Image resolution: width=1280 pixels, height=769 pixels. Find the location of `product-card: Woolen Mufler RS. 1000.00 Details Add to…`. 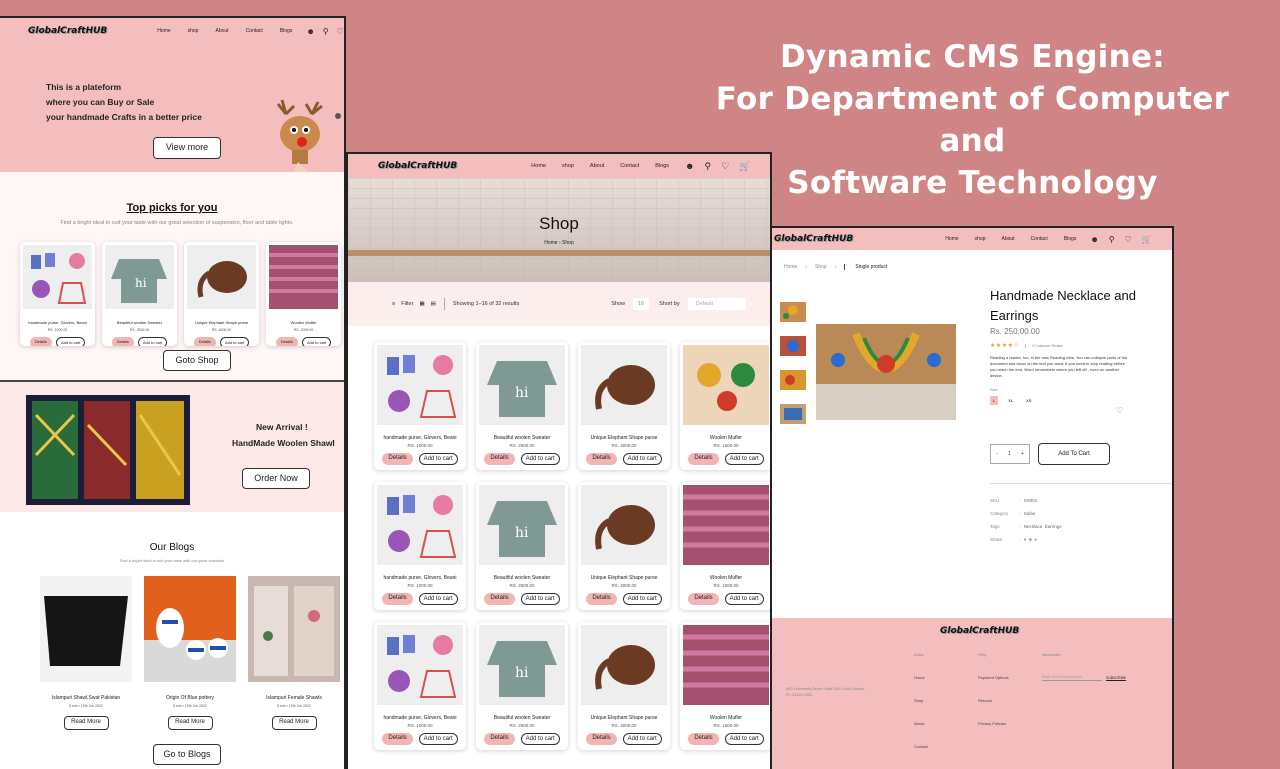

product-card: Woolen Mufler RS. 1000.00 Details Add to… is located at coordinates (303, 294).